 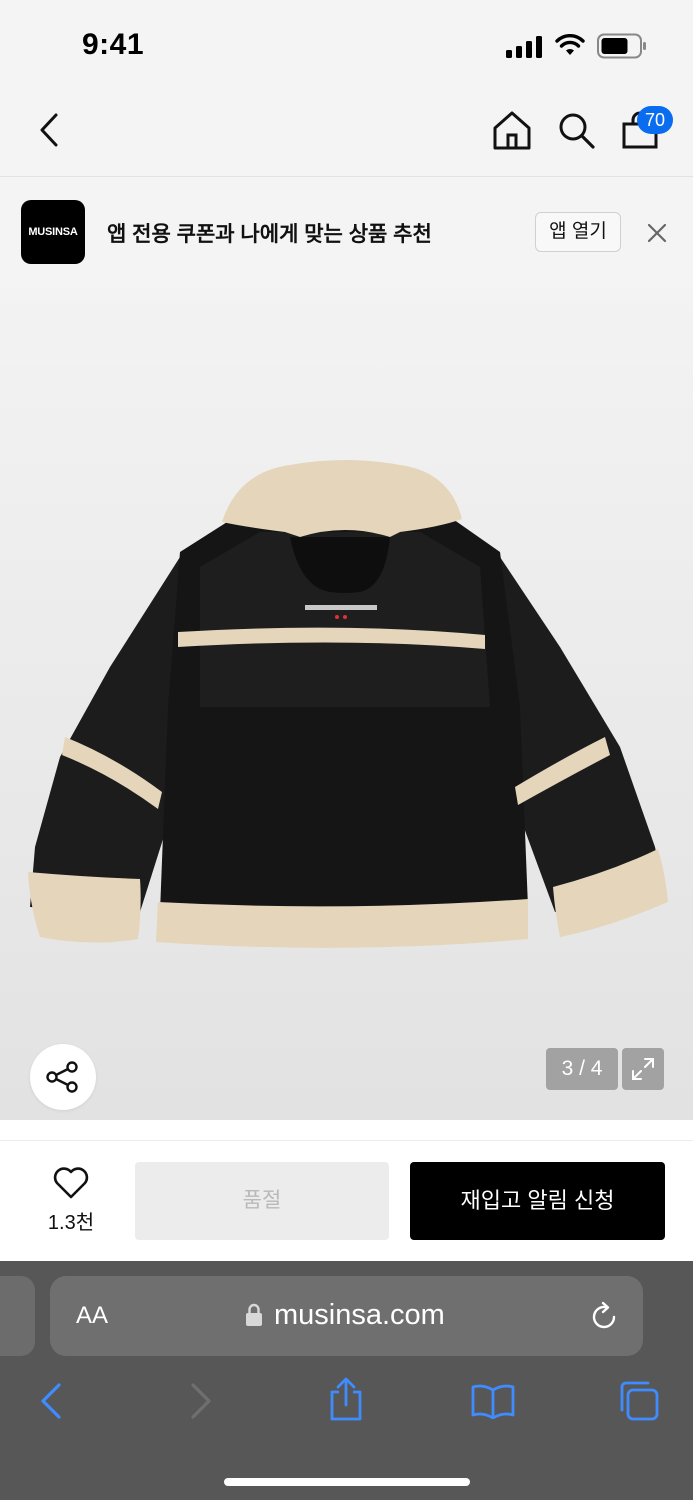 What do you see at coordinates (201, 1401) in the screenshot?
I see `forward-icon` at bounding box center [201, 1401].